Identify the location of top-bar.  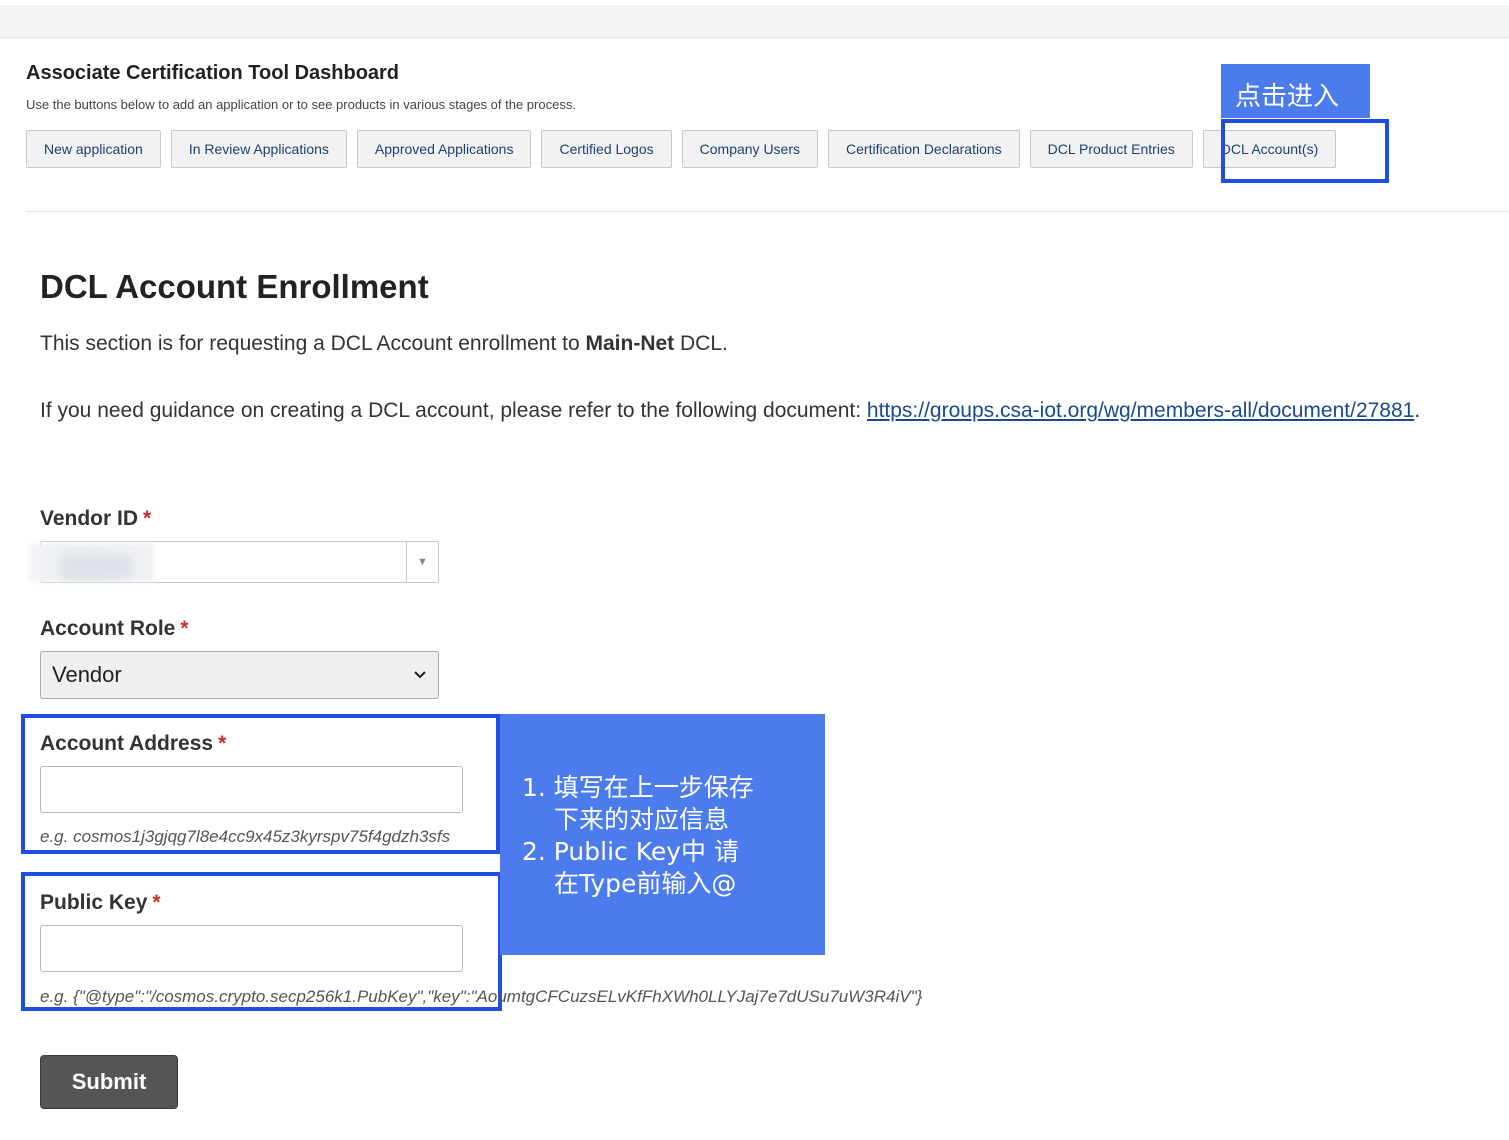
(754, 21).